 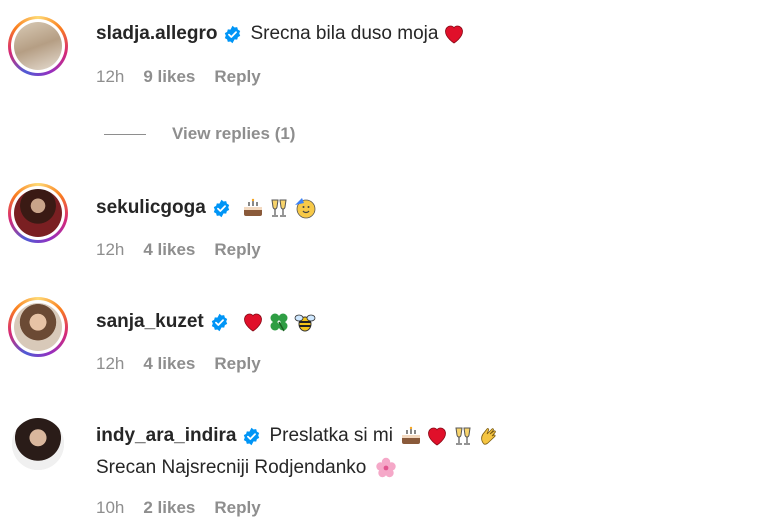 What do you see at coordinates (156, 34) in the screenshot?
I see `username: sladja.allegro` at bounding box center [156, 34].